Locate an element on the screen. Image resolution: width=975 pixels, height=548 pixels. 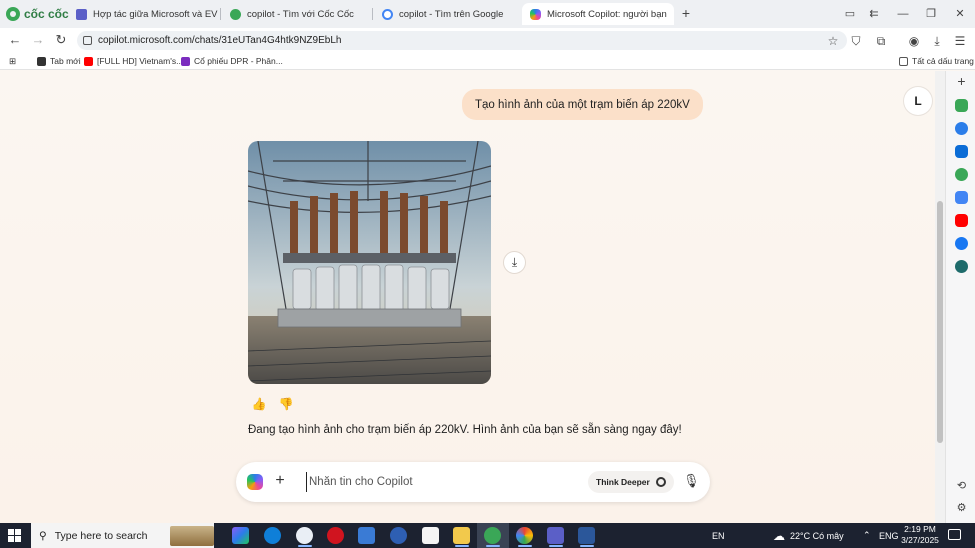
tab-title: Microsoft Copilot: người bạn is located at coordinates (607, 14).